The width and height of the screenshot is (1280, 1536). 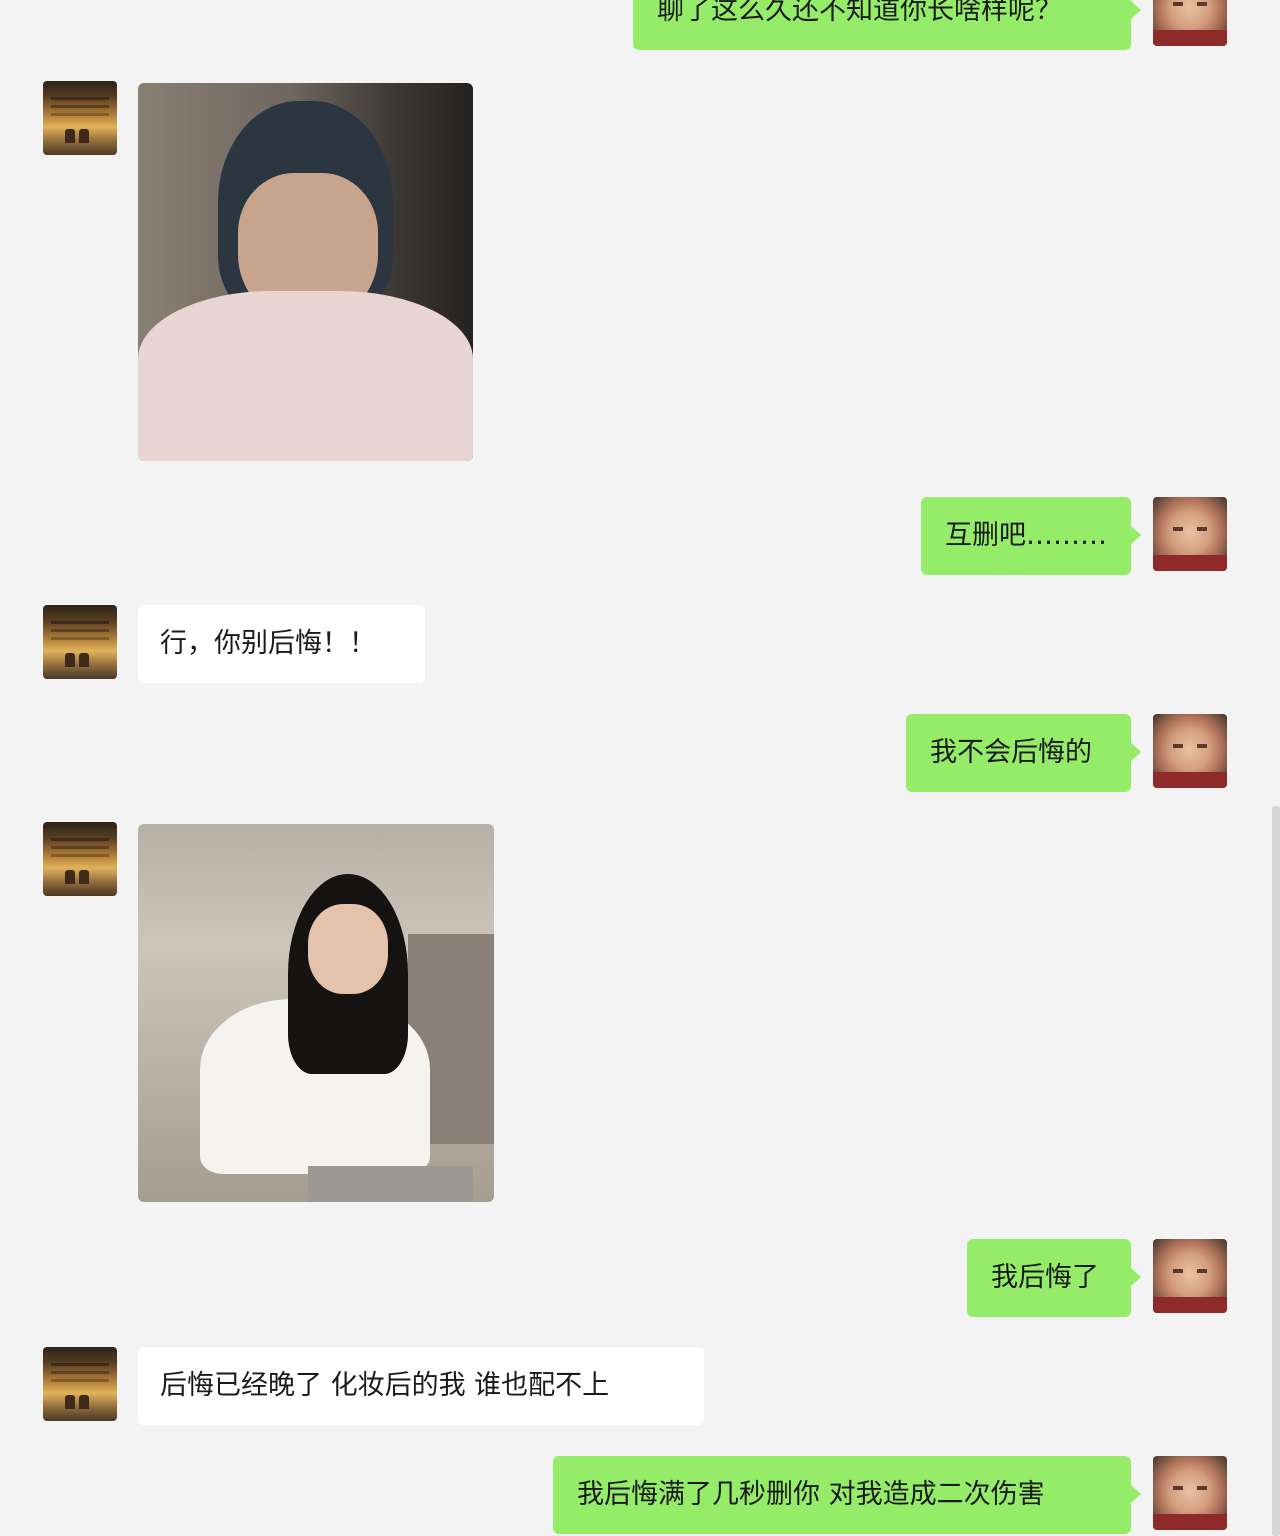 I want to click on outgoing-message: 聊了这么久还不知道你长啥样呢？, so click(x=887, y=25).